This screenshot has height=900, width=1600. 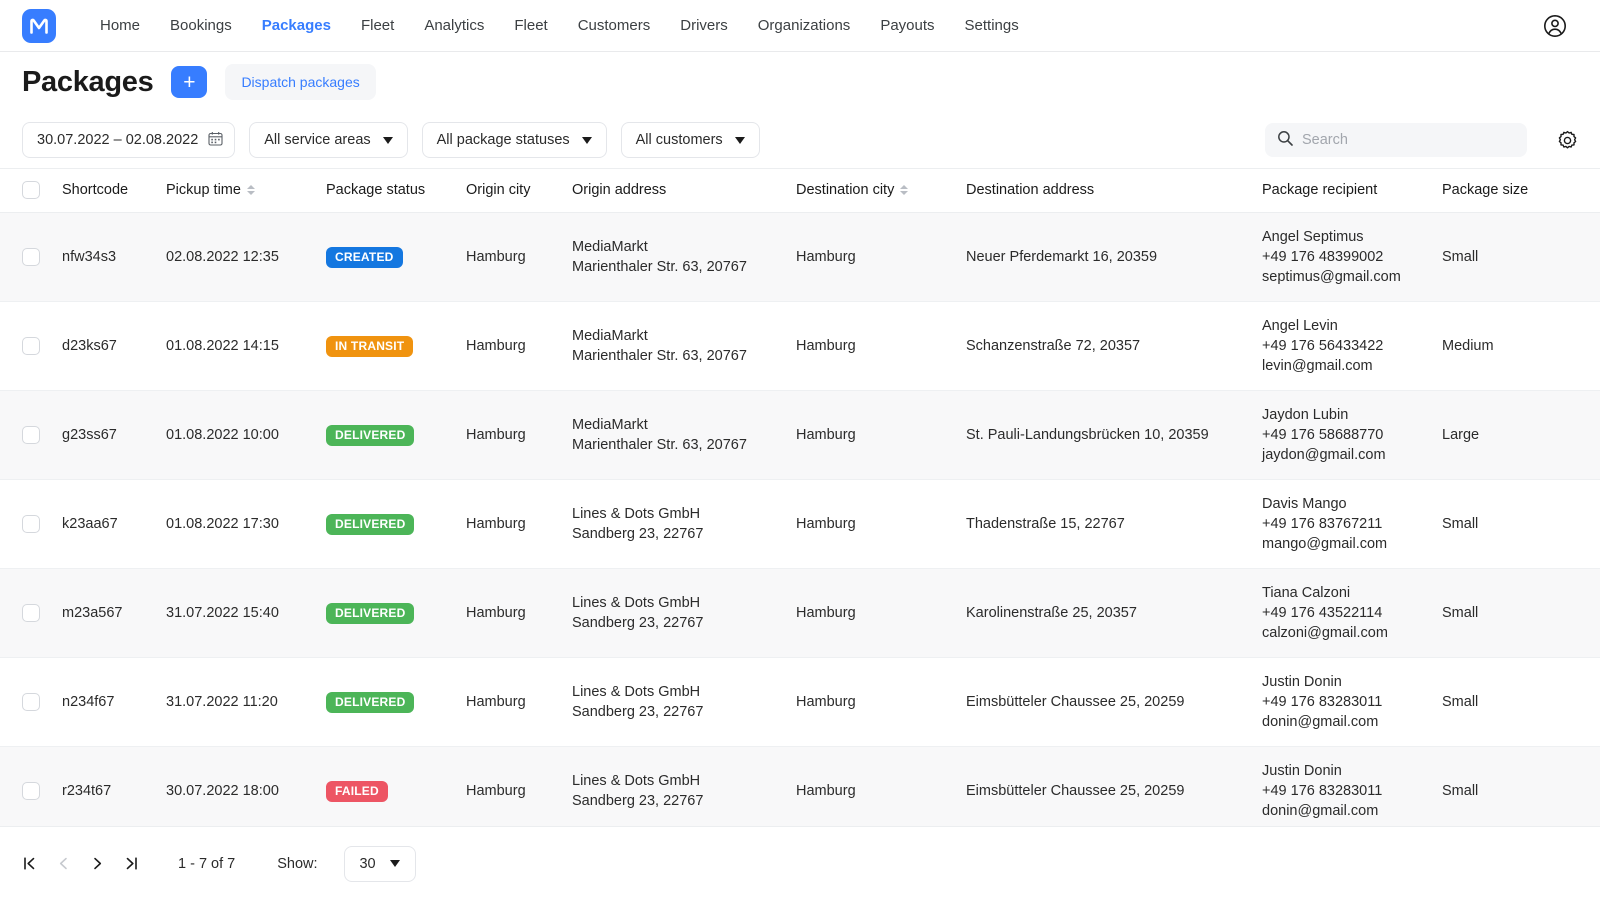 What do you see at coordinates (659, 356) in the screenshot?
I see `origin-street: Marienthaler Str. 63, 20767` at bounding box center [659, 356].